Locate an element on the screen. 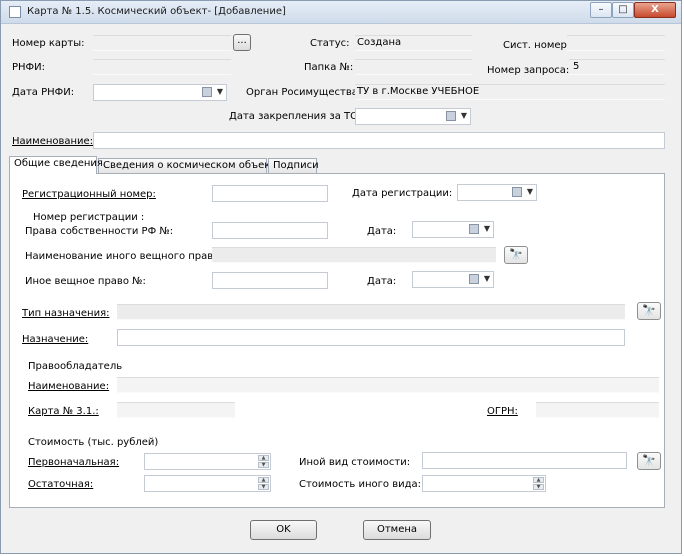  other-right-search-button: 🔭 is located at coordinates (516, 255).